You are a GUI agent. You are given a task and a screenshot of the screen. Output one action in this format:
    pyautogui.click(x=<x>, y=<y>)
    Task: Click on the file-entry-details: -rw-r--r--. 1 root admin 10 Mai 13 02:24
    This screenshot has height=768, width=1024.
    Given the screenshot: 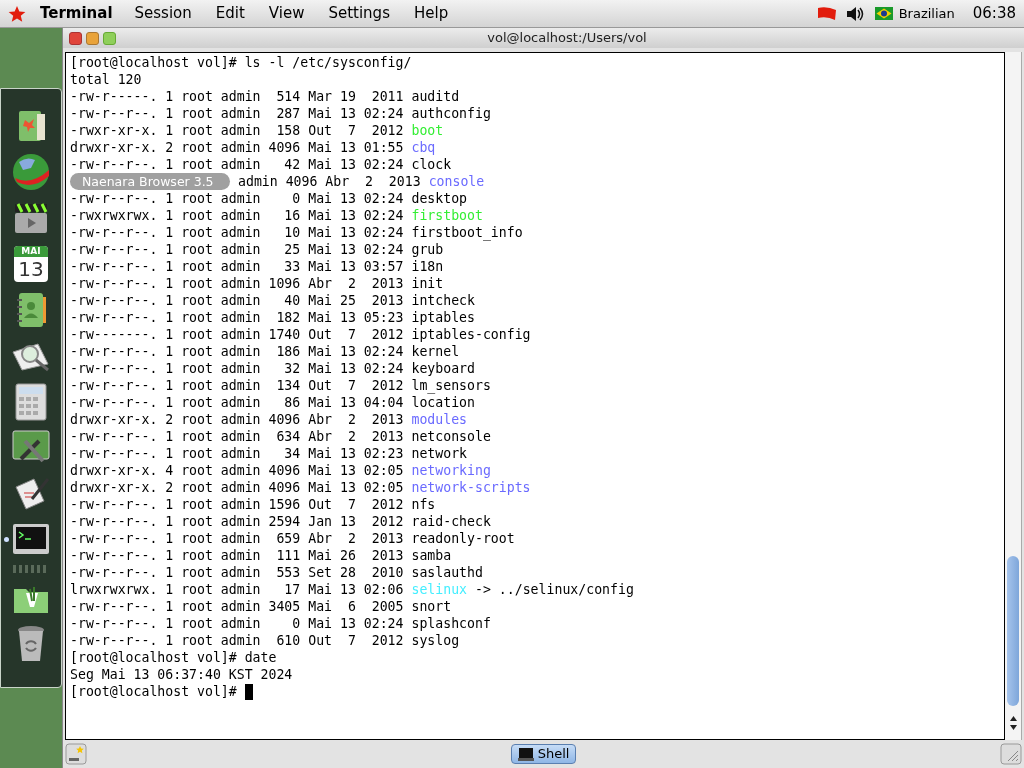 What is the action you would take?
    pyautogui.click(x=237, y=232)
    